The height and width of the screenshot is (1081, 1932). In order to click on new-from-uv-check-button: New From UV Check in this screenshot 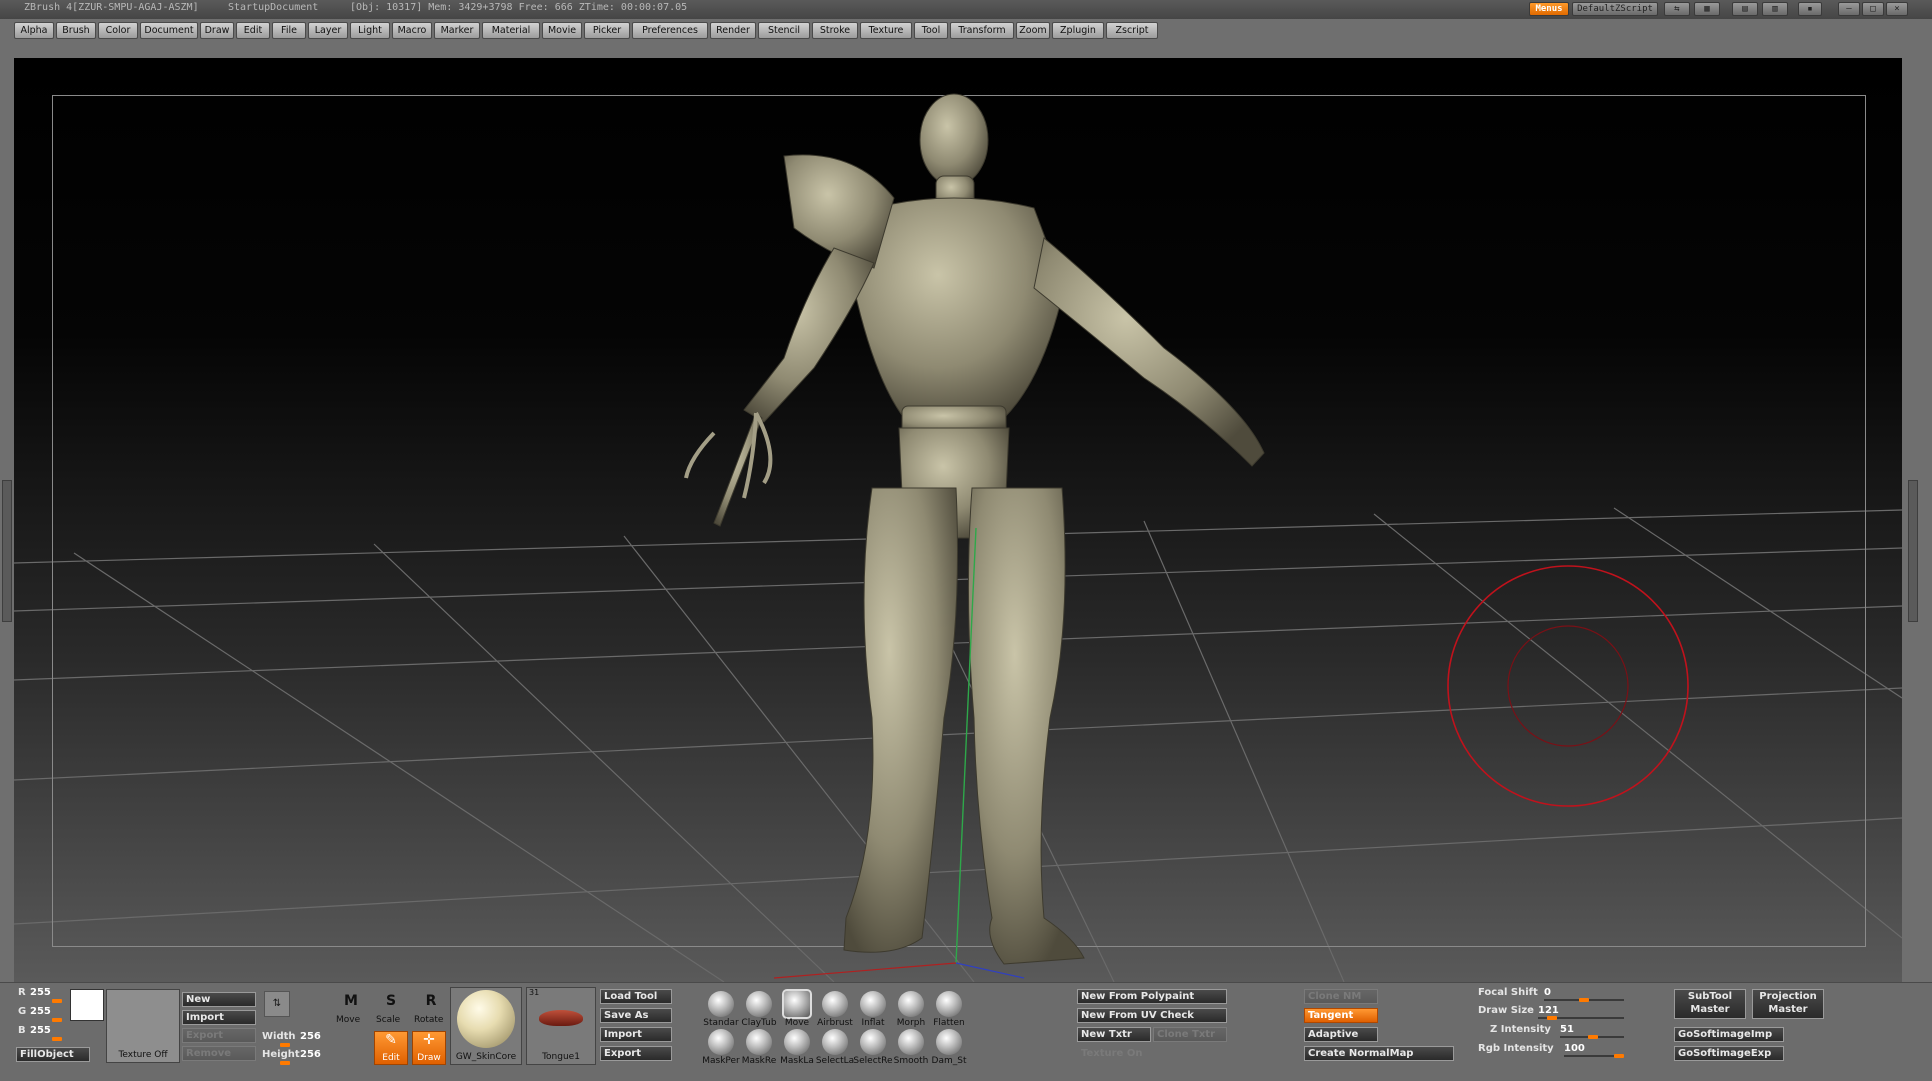, I will do `click(1152, 1015)`.